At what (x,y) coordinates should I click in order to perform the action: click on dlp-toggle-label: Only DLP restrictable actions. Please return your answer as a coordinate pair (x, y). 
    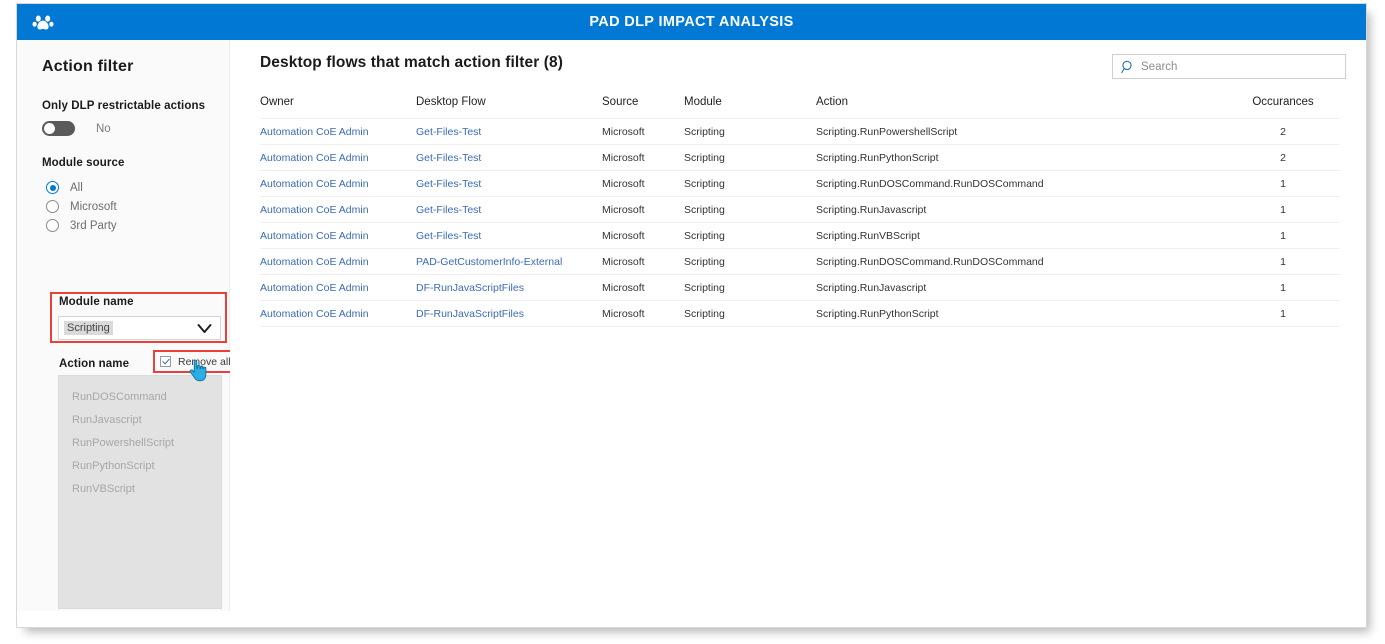
    Looking at the image, I should click on (124, 106).